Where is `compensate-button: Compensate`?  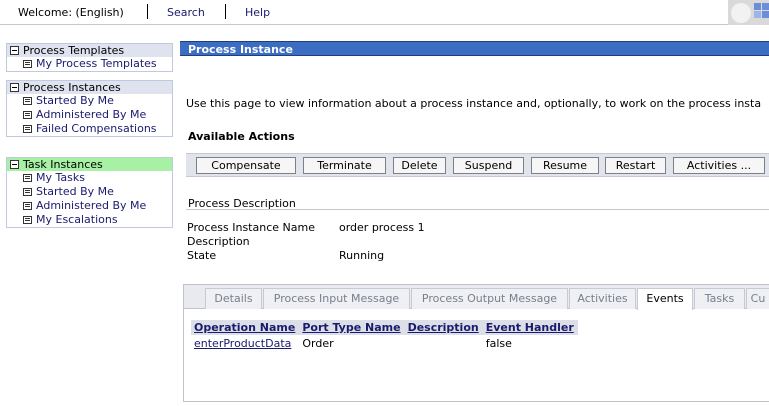
compensate-button: Compensate is located at coordinates (246, 165).